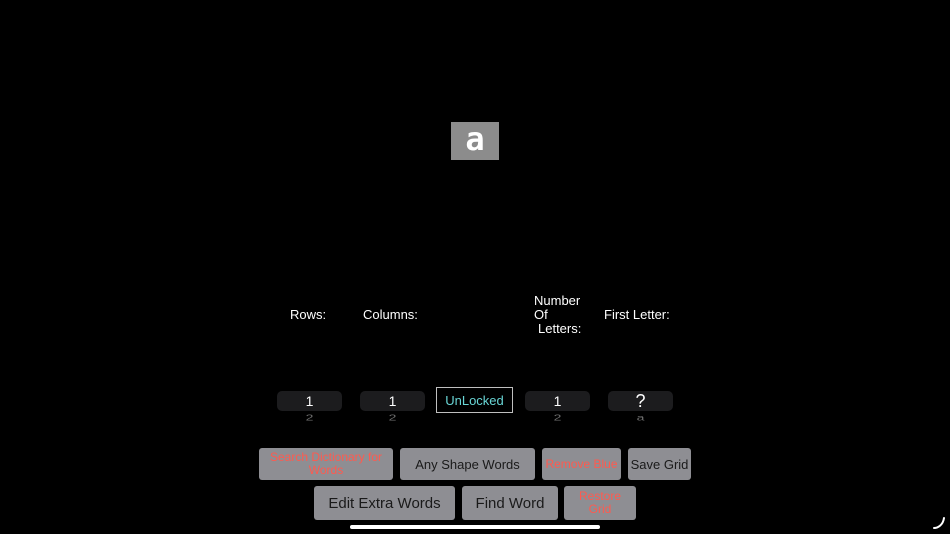 This screenshot has width=950, height=534. Describe the element at coordinates (581, 464) in the screenshot. I see `remove-blue-button: Remove Blue` at that location.